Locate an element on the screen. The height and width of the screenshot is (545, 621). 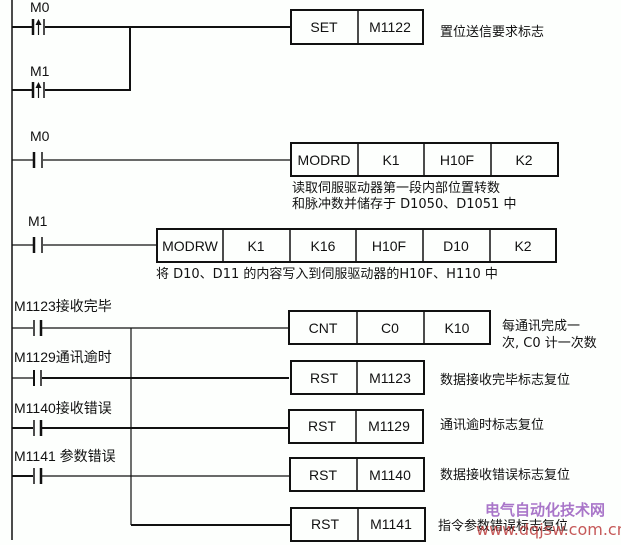
cell-d10: D10 is located at coordinates (456, 246).